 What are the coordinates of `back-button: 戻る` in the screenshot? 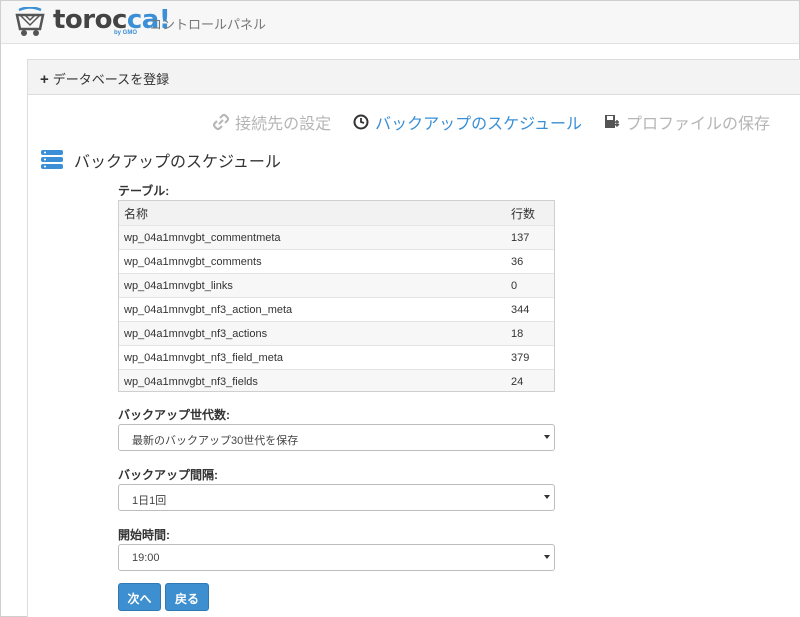 It's located at (187, 597).